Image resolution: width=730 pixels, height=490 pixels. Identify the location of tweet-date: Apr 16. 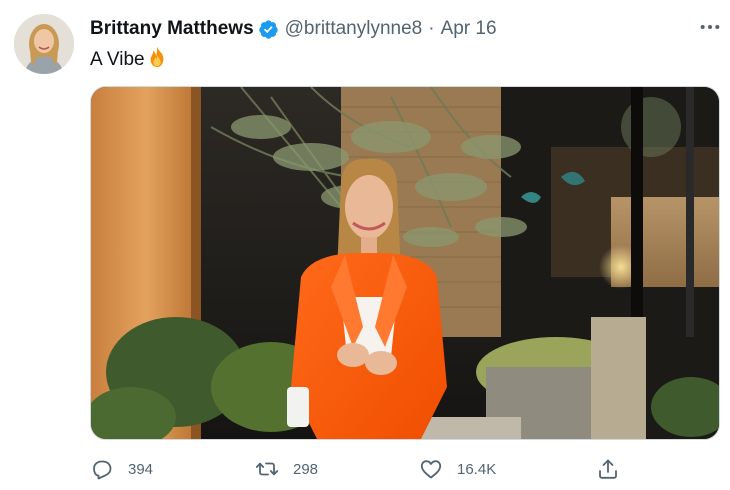
(469, 29).